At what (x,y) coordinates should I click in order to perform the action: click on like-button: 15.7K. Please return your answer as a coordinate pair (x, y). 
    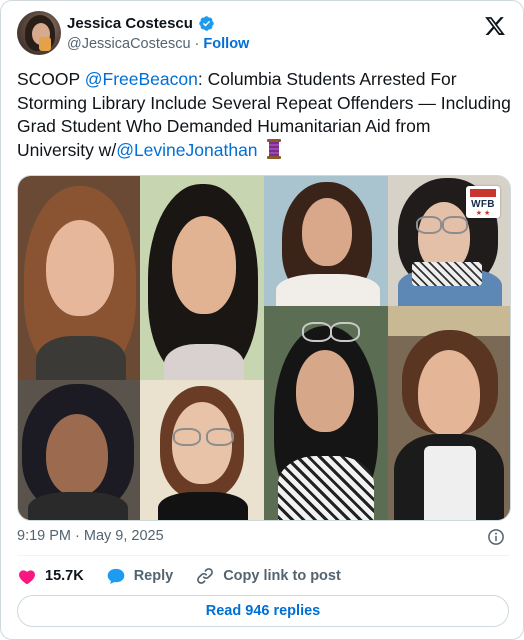
    Looking at the image, I should click on (50, 576).